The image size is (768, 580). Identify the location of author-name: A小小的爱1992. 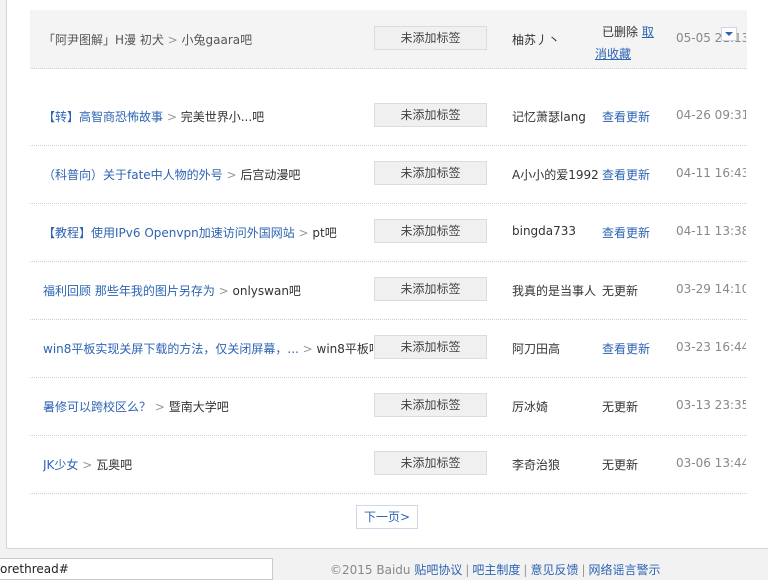
(557, 174).